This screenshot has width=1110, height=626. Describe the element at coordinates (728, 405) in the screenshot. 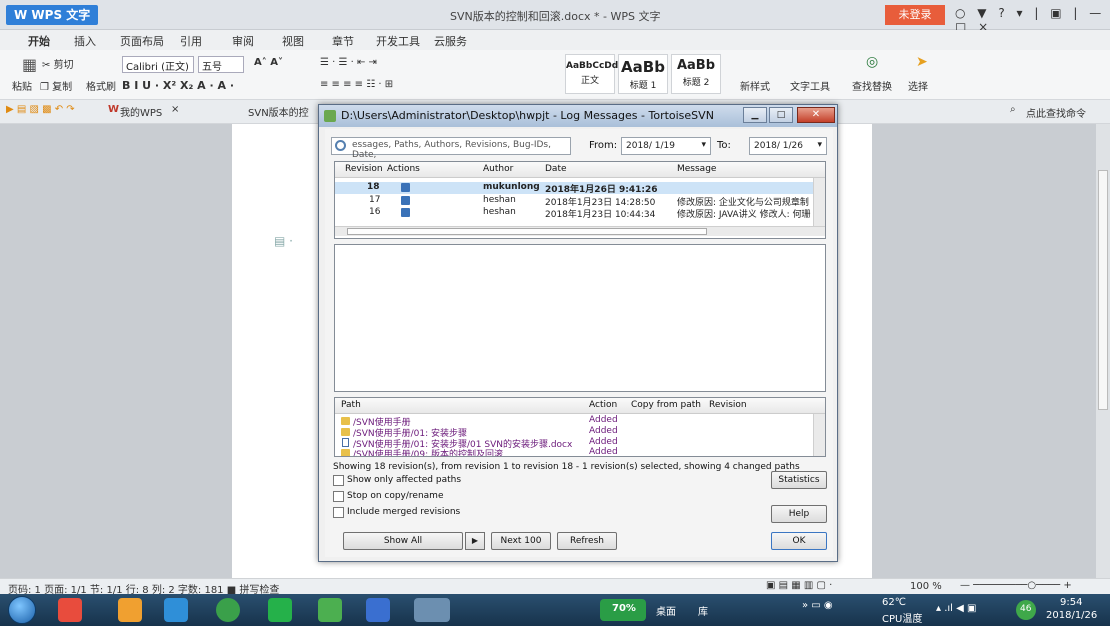

I see `col-path-revision: Revision` at that location.